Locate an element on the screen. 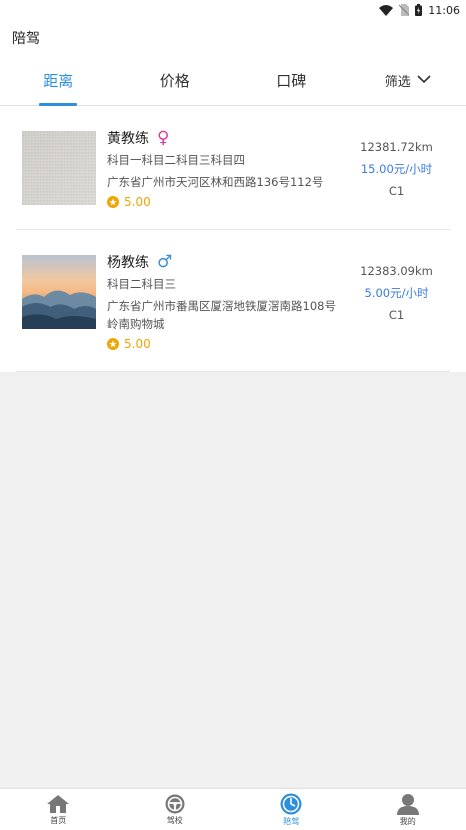 The image size is (466, 830). tab-reputation: 口碑 is located at coordinates (291, 81).